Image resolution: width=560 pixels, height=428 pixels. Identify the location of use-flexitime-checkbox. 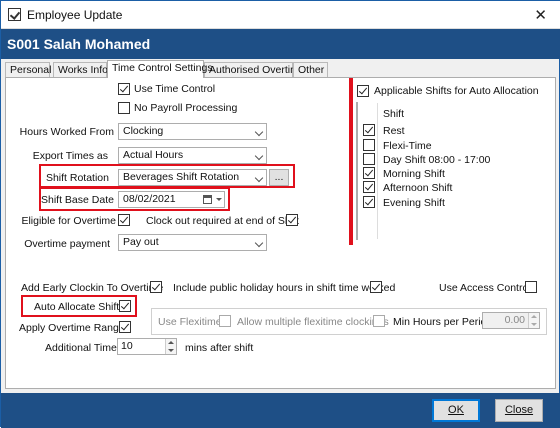
(225, 321).